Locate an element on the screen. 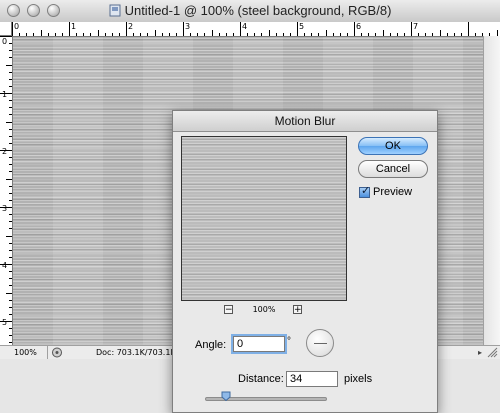 The height and width of the screenshot is (413, 500). degree-symbol: ° is located at coordinates (289, 341).